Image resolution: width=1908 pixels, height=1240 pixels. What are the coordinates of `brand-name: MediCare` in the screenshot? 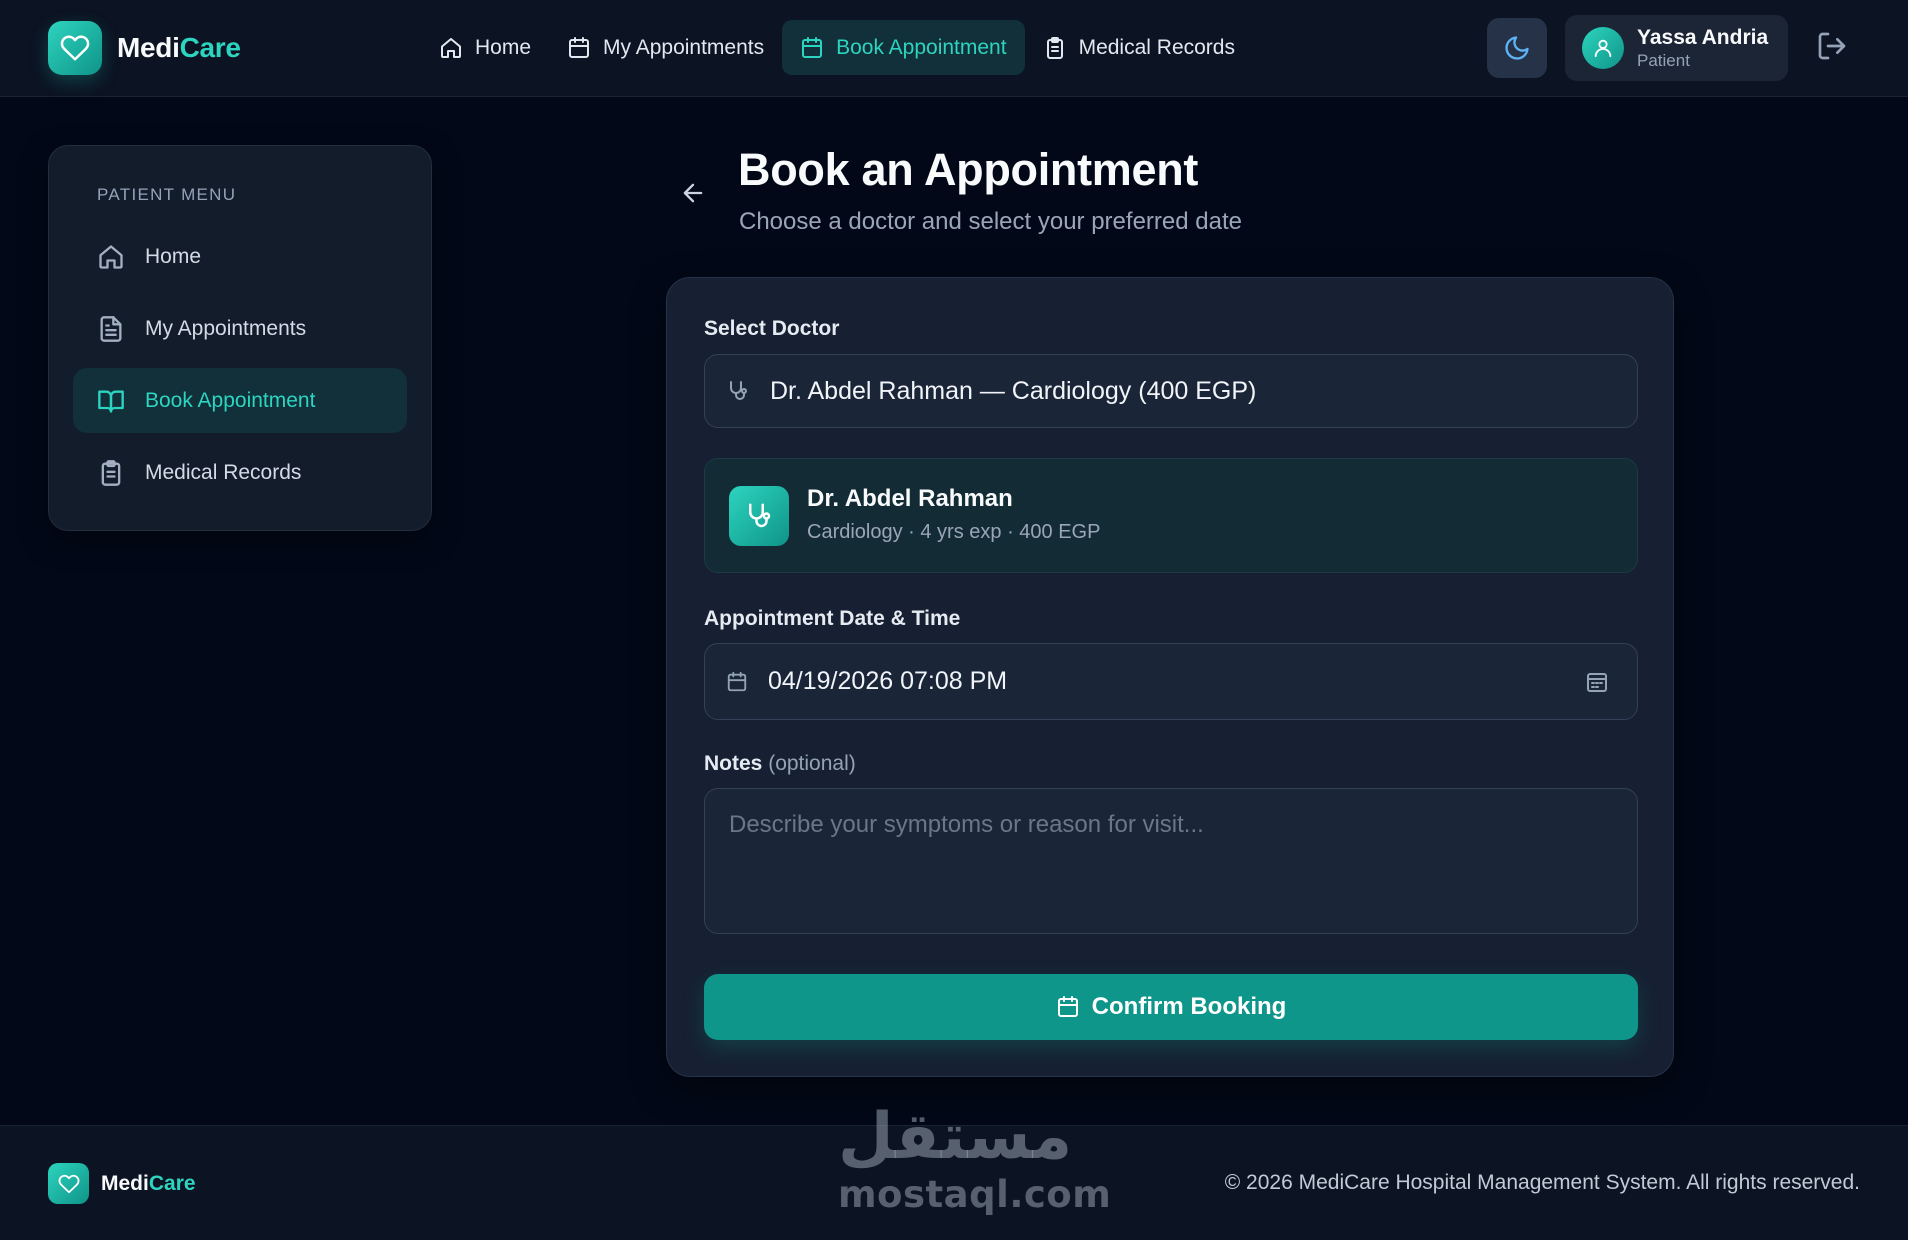 It's located at (179, 47).